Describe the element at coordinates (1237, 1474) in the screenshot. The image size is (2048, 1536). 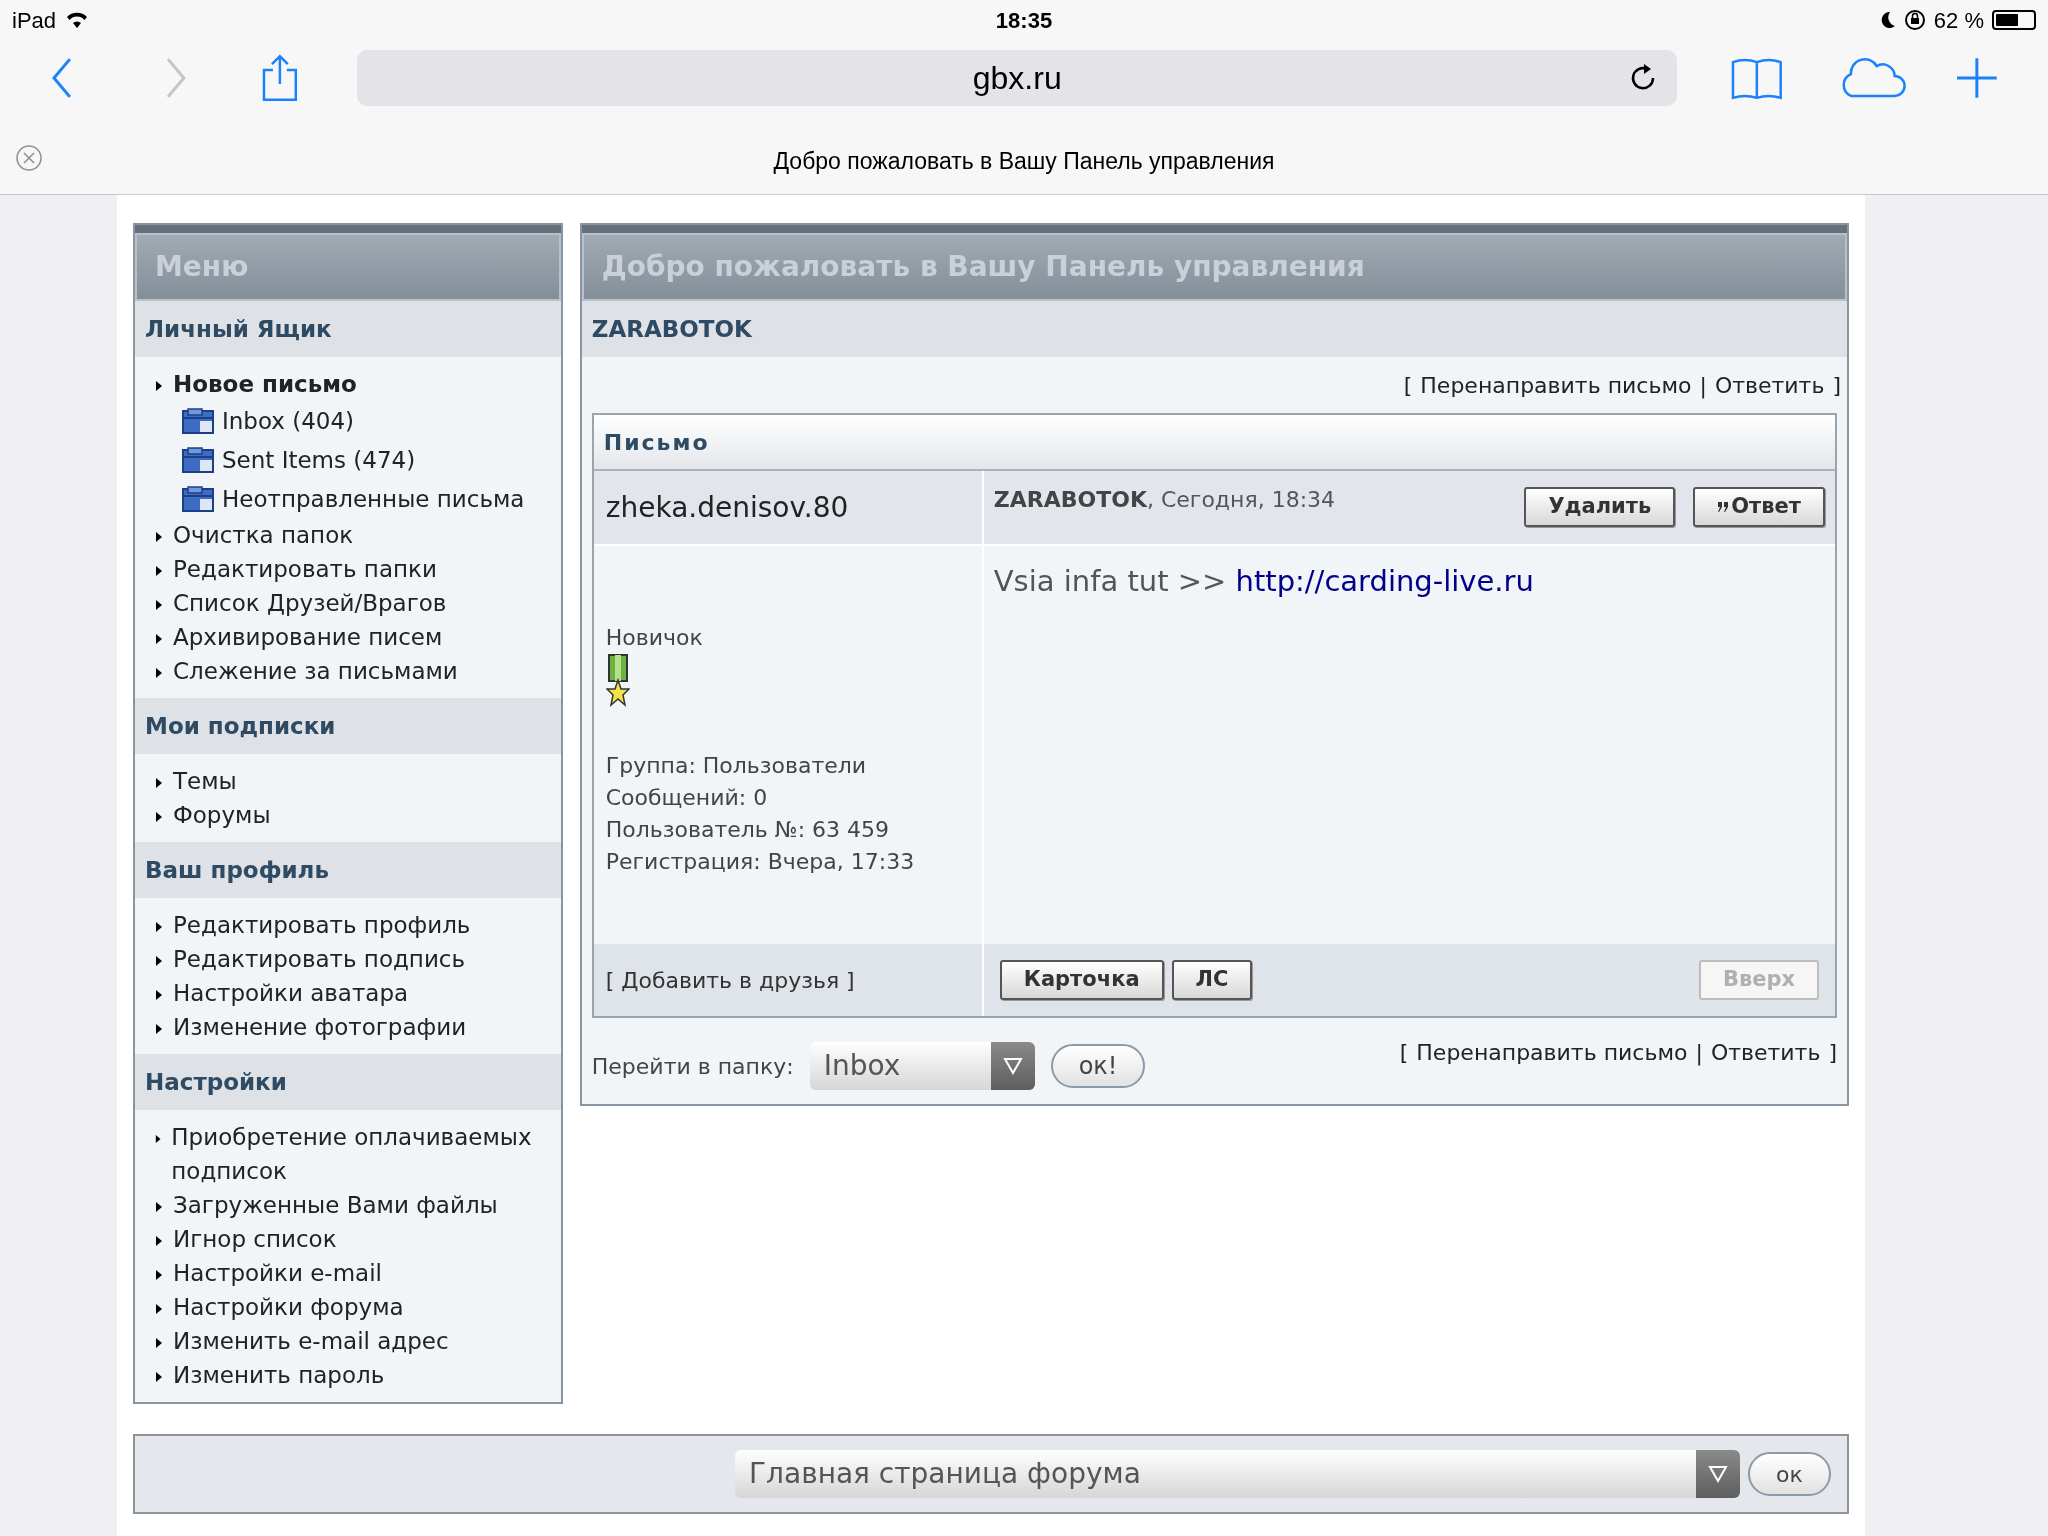
I see `forum-jump-select: Главная страница форума` at that location.